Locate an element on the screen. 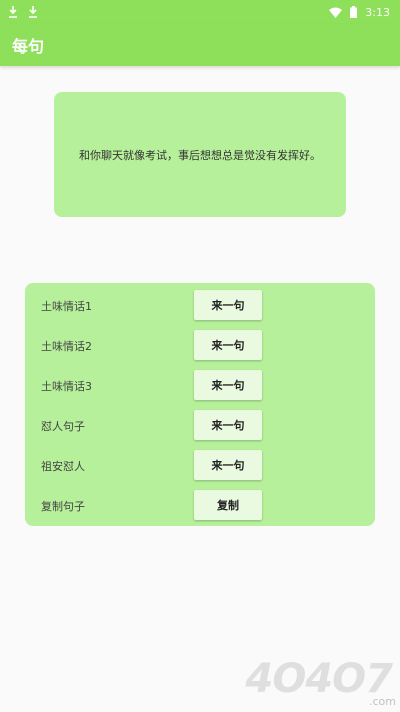  action-row: 祖安怼人 来一句 is located at coordinates (200, 466).